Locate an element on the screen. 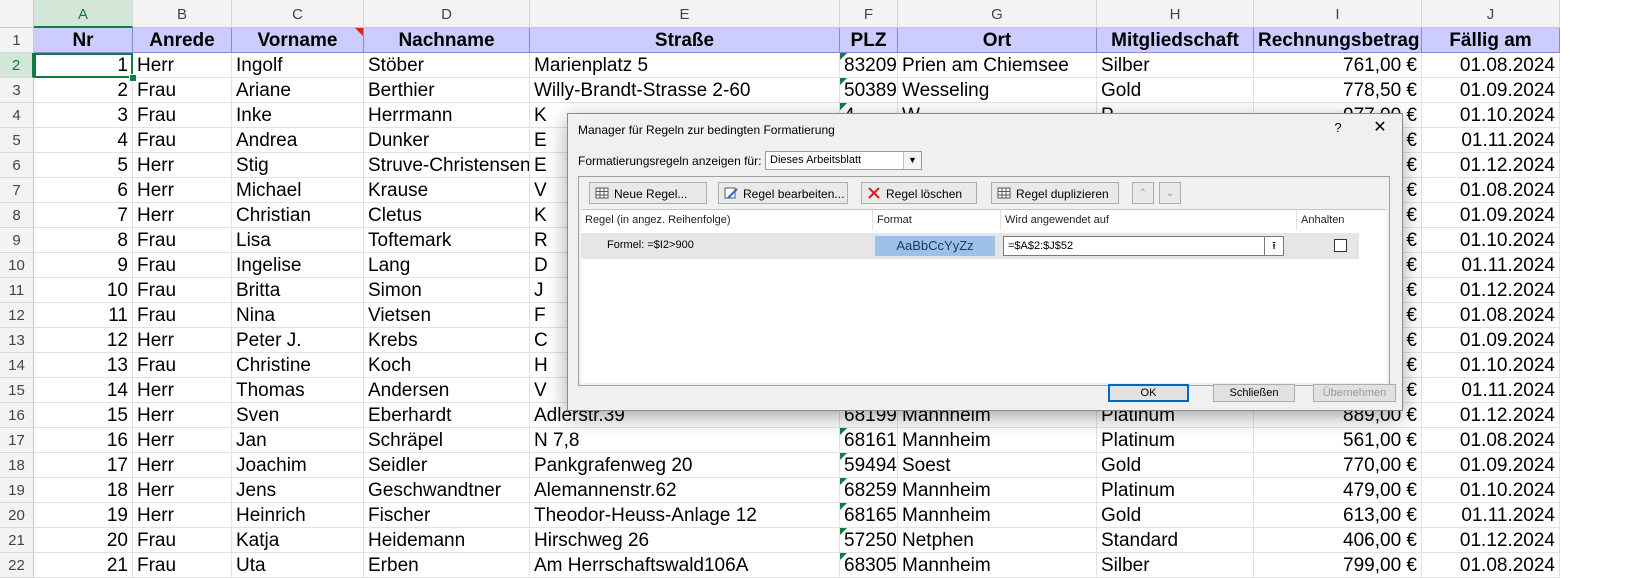  cell-j11: 01.12.2024 is located at coordinates (1491, 290).